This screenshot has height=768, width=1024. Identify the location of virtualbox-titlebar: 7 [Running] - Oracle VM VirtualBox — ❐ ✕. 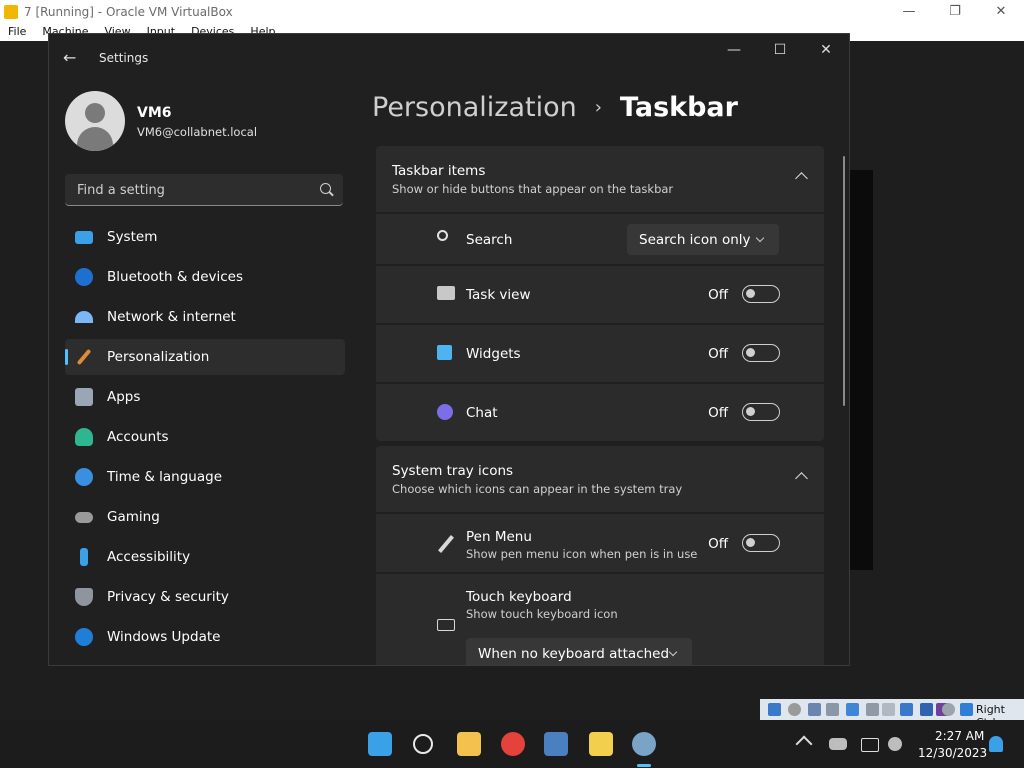
(512, 11).